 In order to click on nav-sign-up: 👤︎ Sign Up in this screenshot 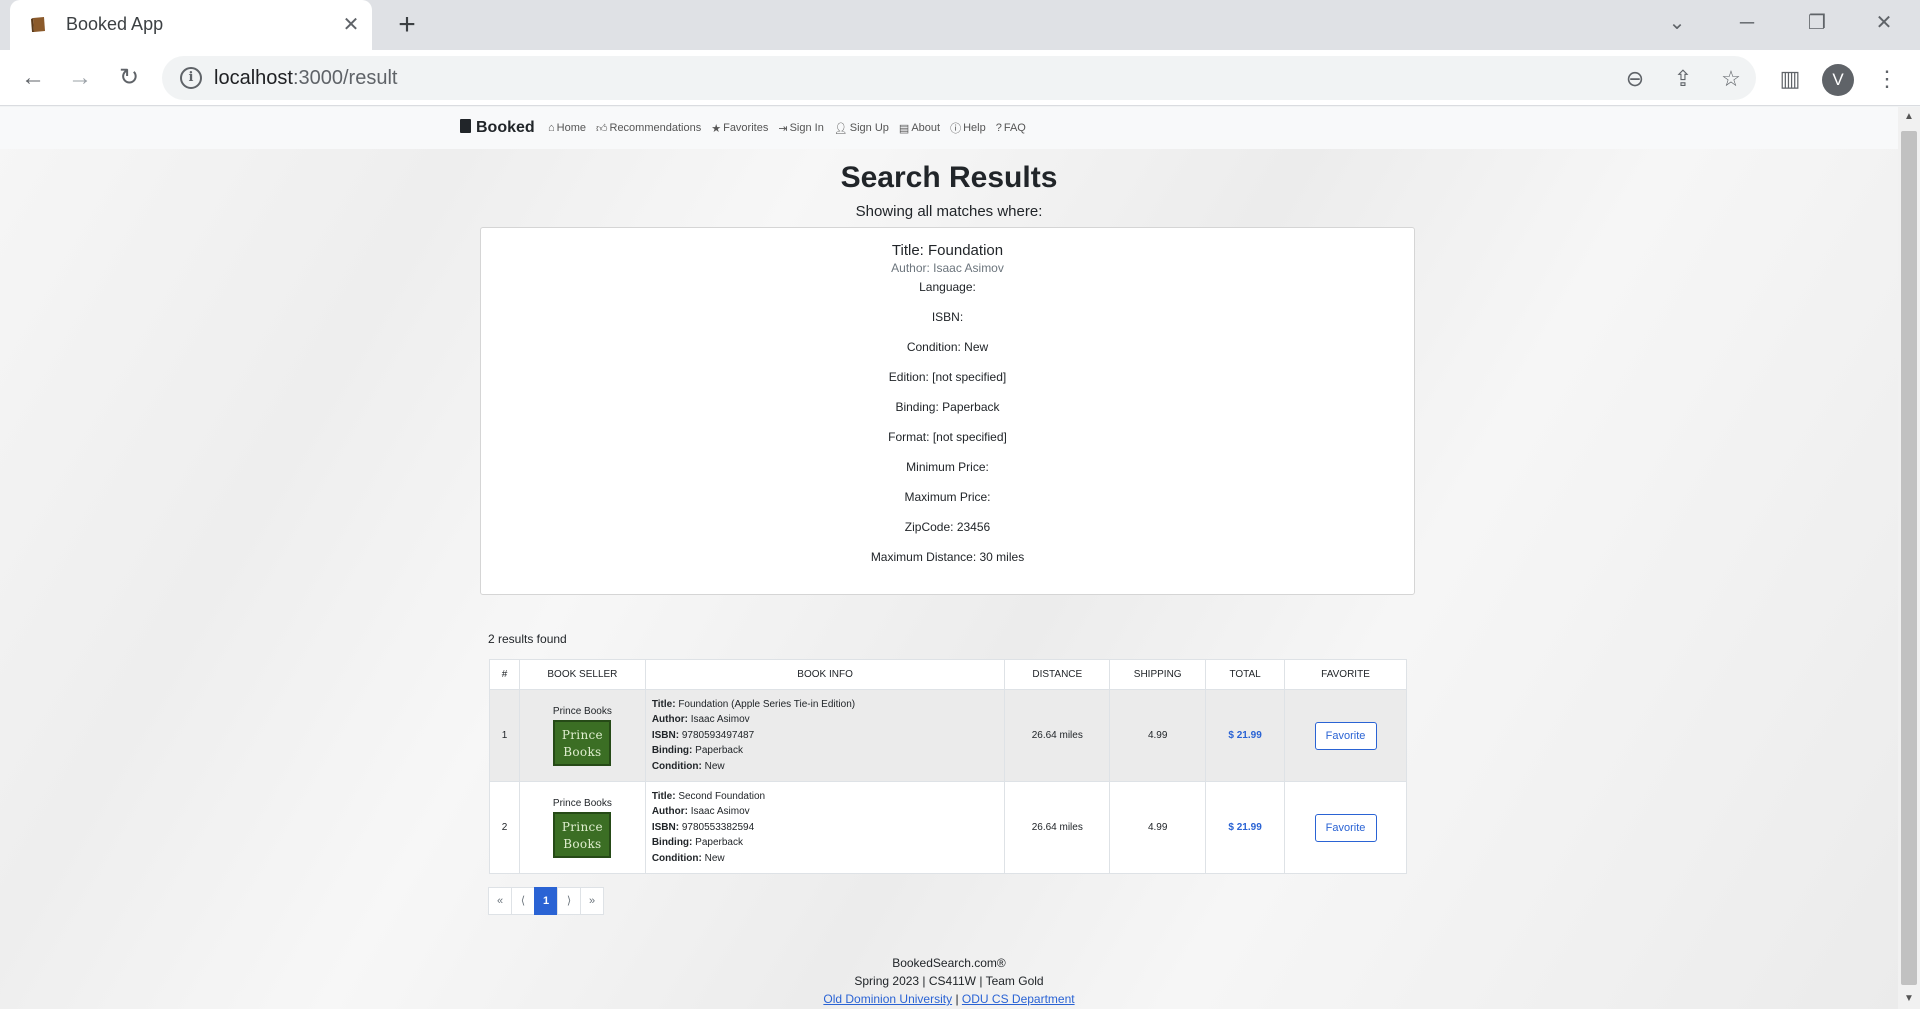, I will do `click(861, 128)`.